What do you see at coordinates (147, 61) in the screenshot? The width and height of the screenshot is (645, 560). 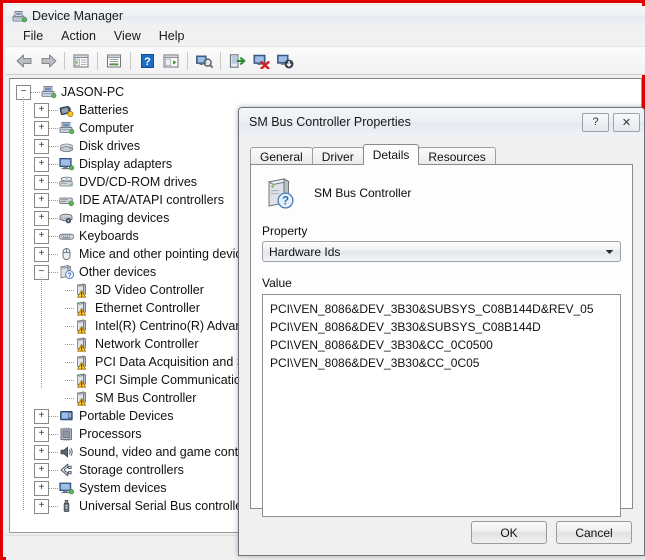 I see `help-icon: ?` at bounding box center [147, 61].